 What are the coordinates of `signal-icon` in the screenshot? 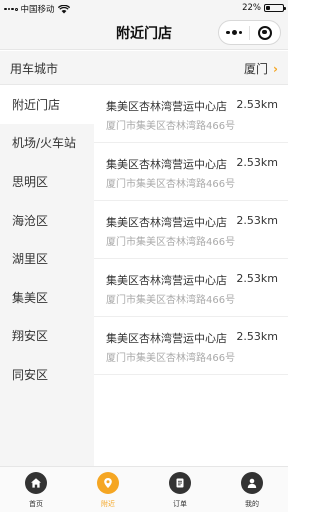 It's located at (11, 9).